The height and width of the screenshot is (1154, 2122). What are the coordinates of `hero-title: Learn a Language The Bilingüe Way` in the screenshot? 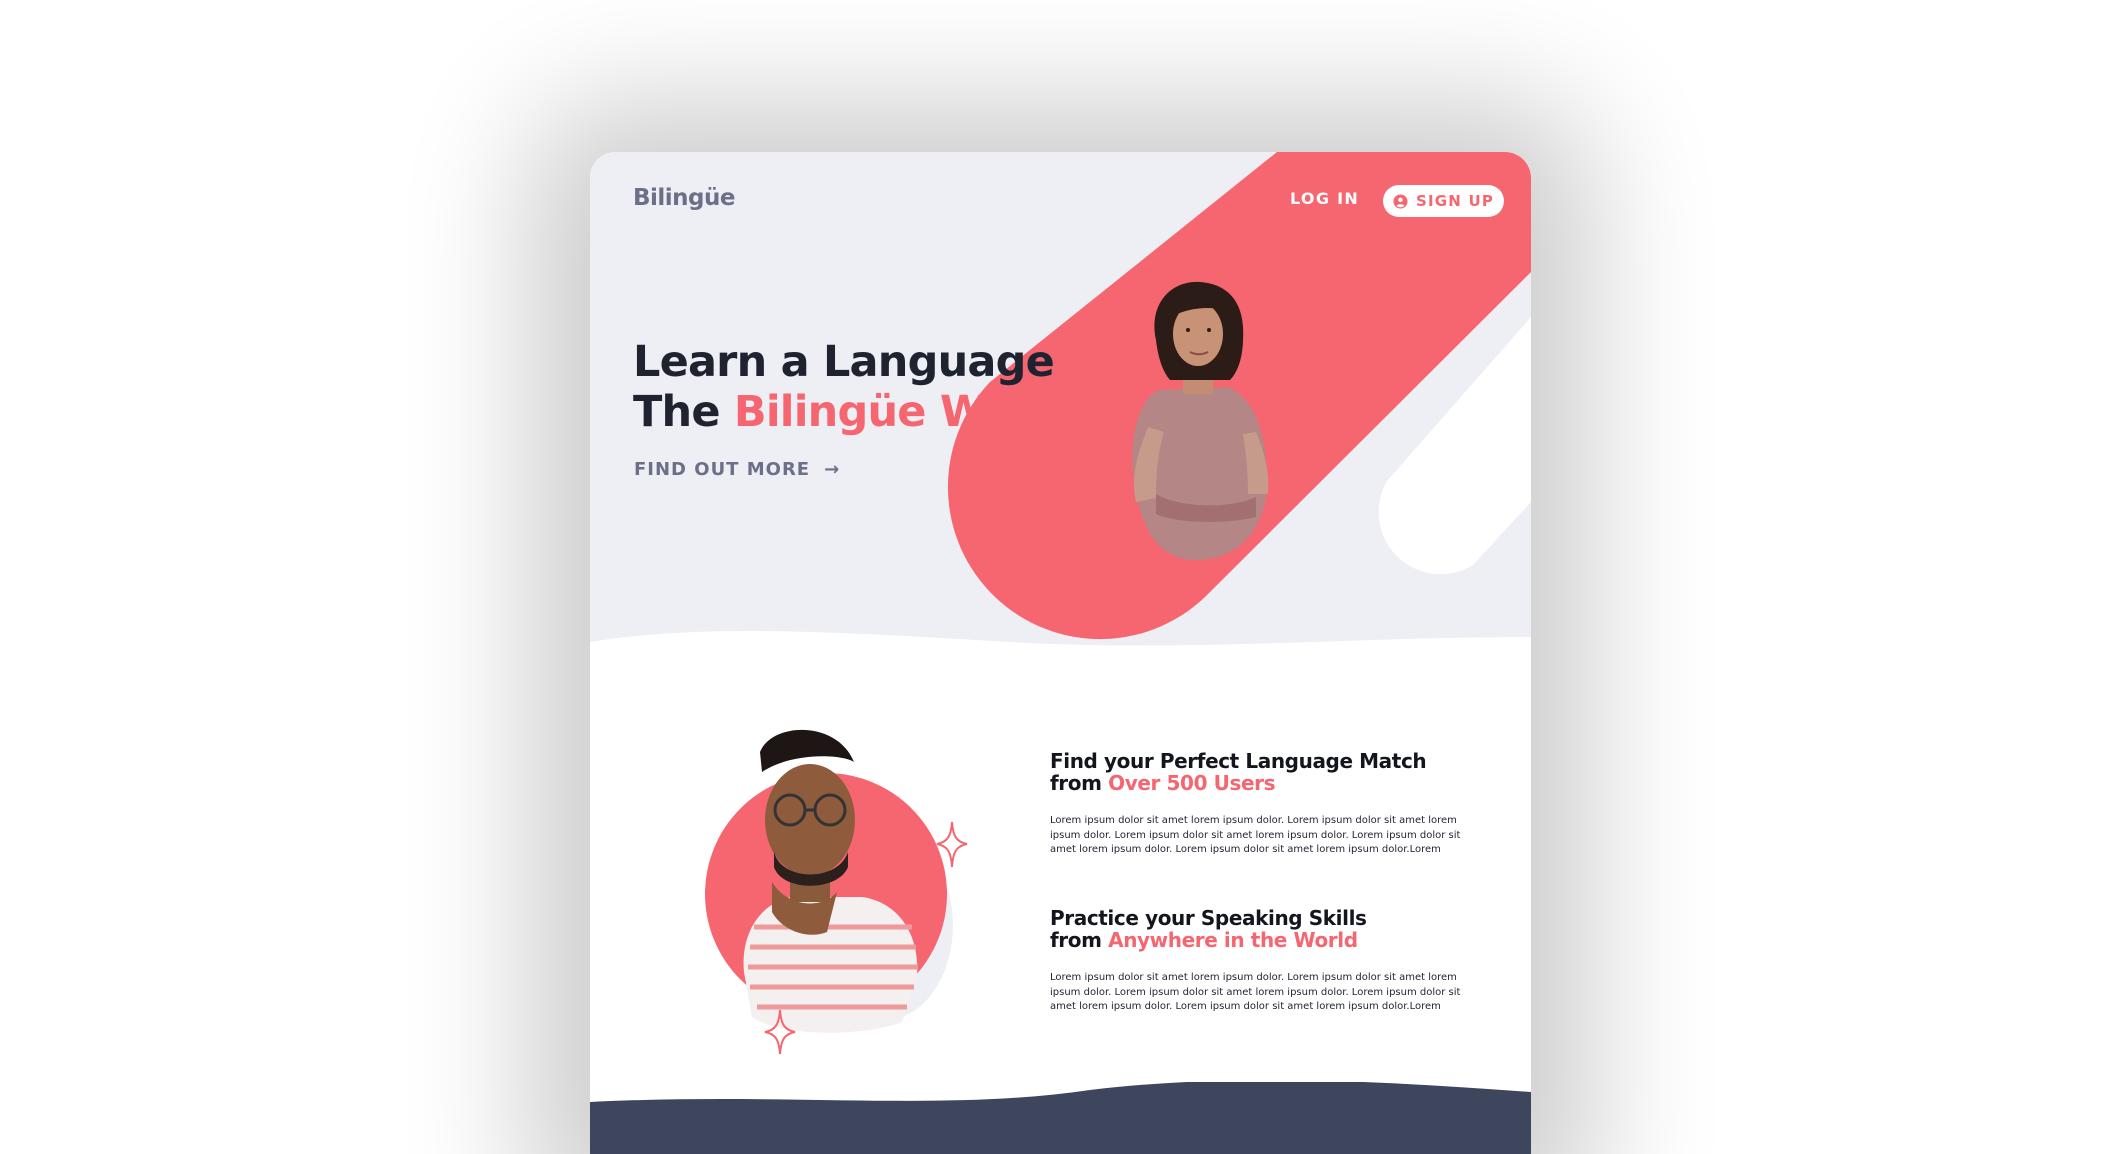 It's located at (844, 387).